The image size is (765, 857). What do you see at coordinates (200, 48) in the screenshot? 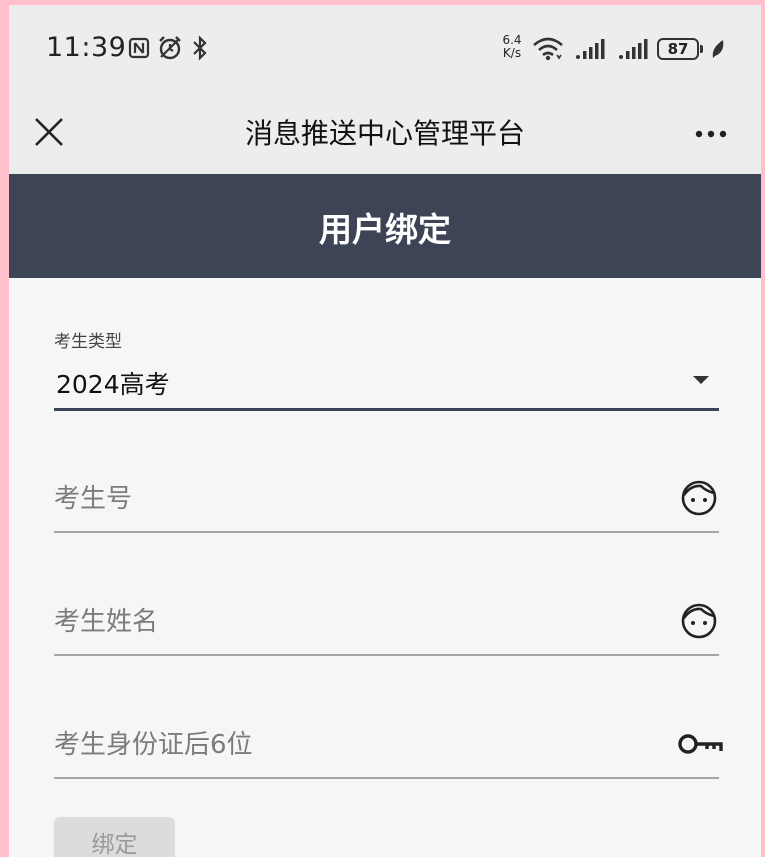
I see `bluetooth-icon` at bounding box center [200, 48].